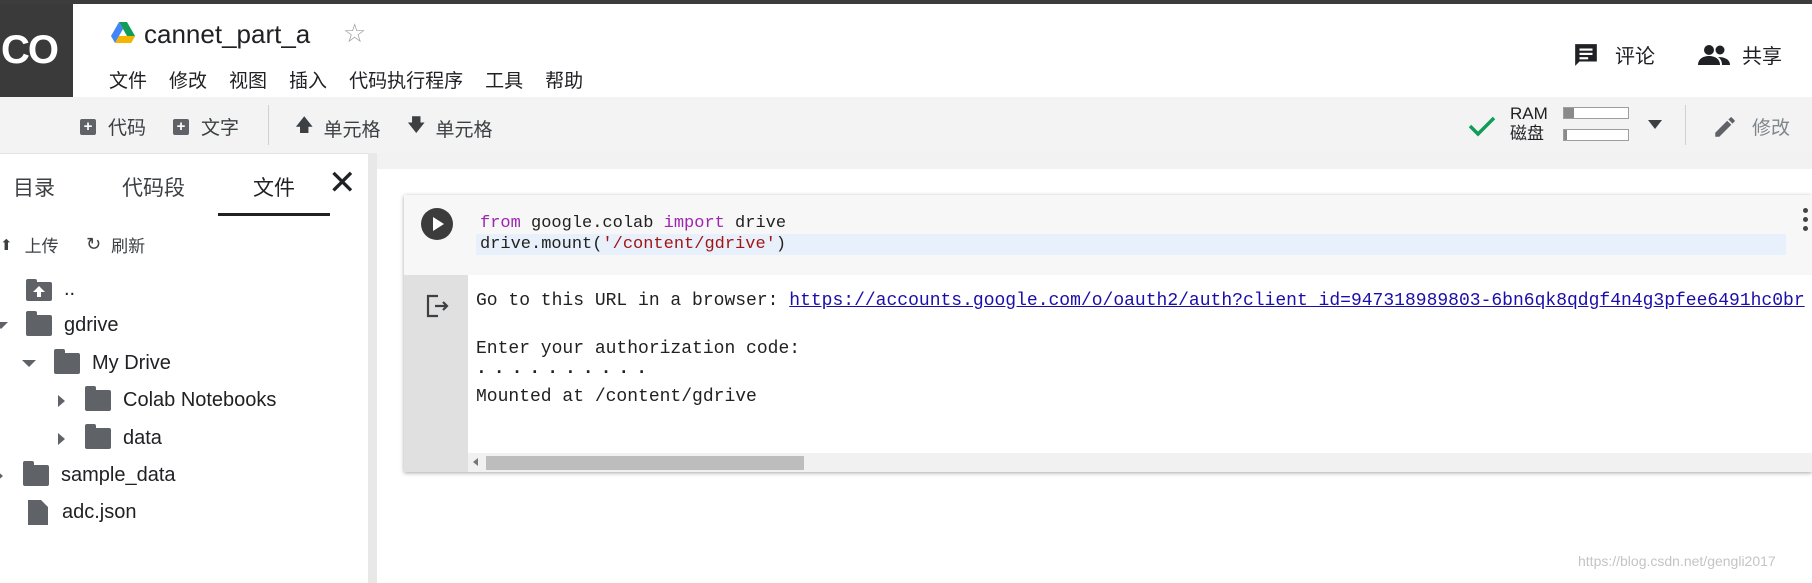 The height and width of the screenshot is (583, 1812). I want to click on sidebar-tabs: 目录 代码段 文件 ✕, so click(184, 188).